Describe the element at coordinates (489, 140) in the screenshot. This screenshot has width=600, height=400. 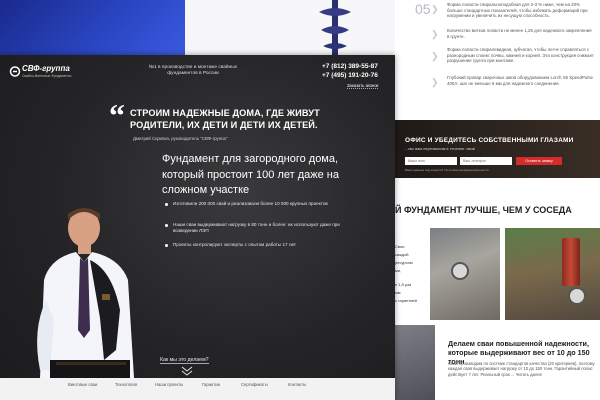
I see `form-title: ОФИС И УБЕДИТЕСЬ СОБСТВЕННЫМИ ГЛАЗАМИ` at that location.